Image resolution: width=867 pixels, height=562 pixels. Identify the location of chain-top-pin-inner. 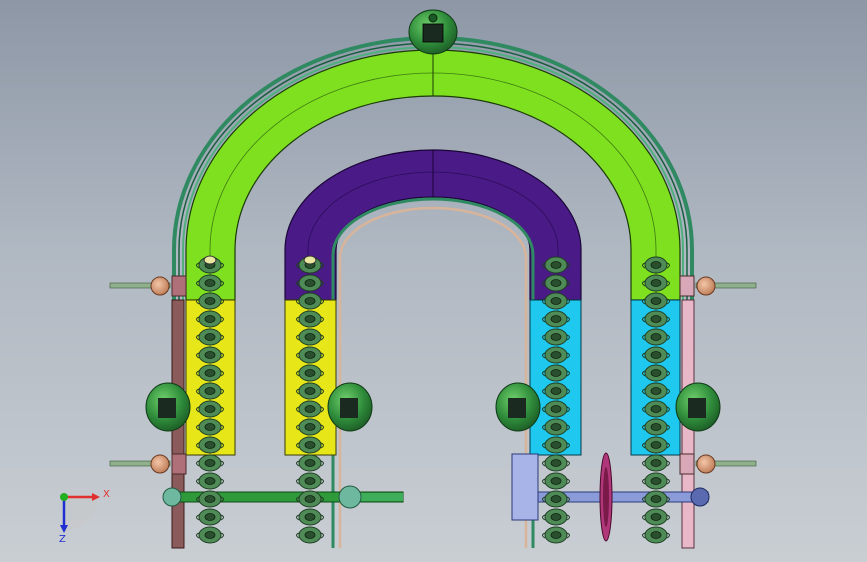
(310, 260).